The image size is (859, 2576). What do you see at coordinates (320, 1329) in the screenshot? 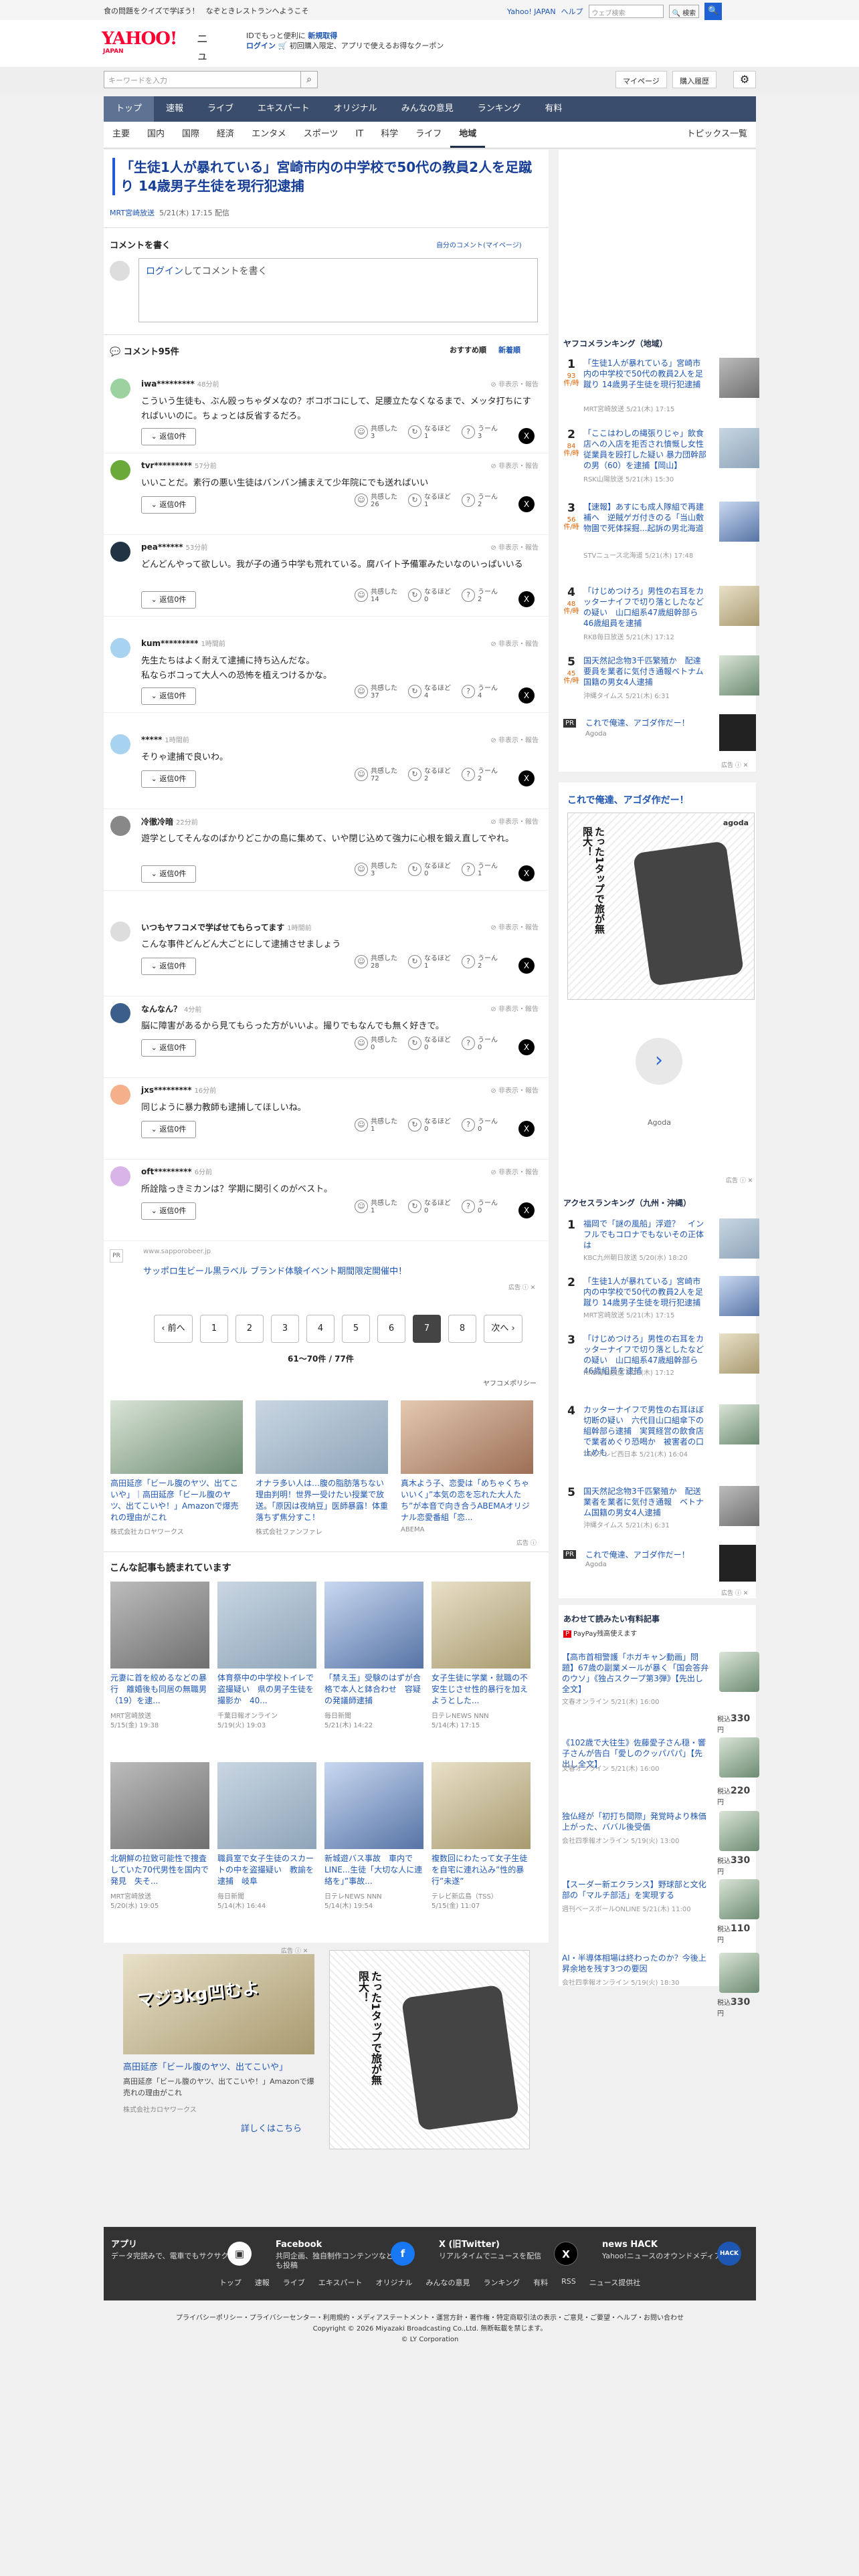
I see `page-4: 4` at bounding box center [320, 1329].